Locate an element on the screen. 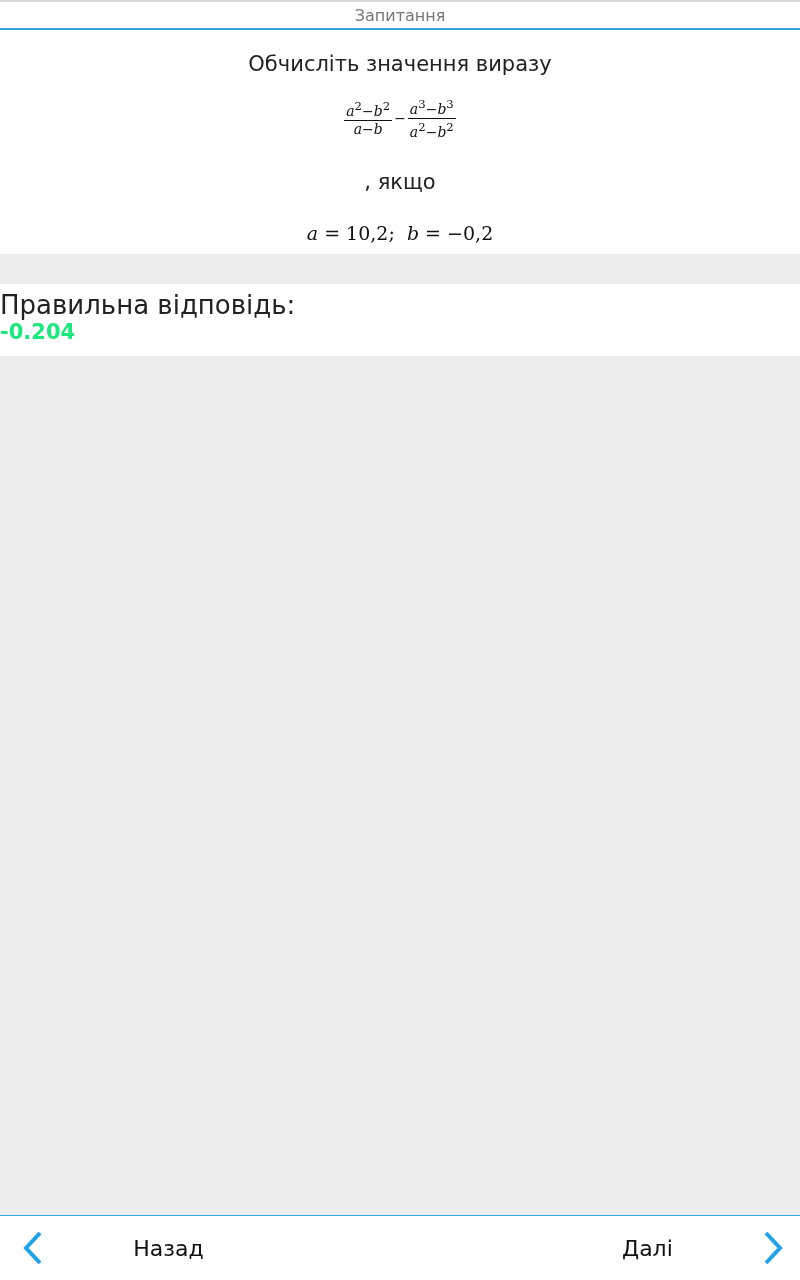  back-button: Назад is located at coordinates (168, 1248).